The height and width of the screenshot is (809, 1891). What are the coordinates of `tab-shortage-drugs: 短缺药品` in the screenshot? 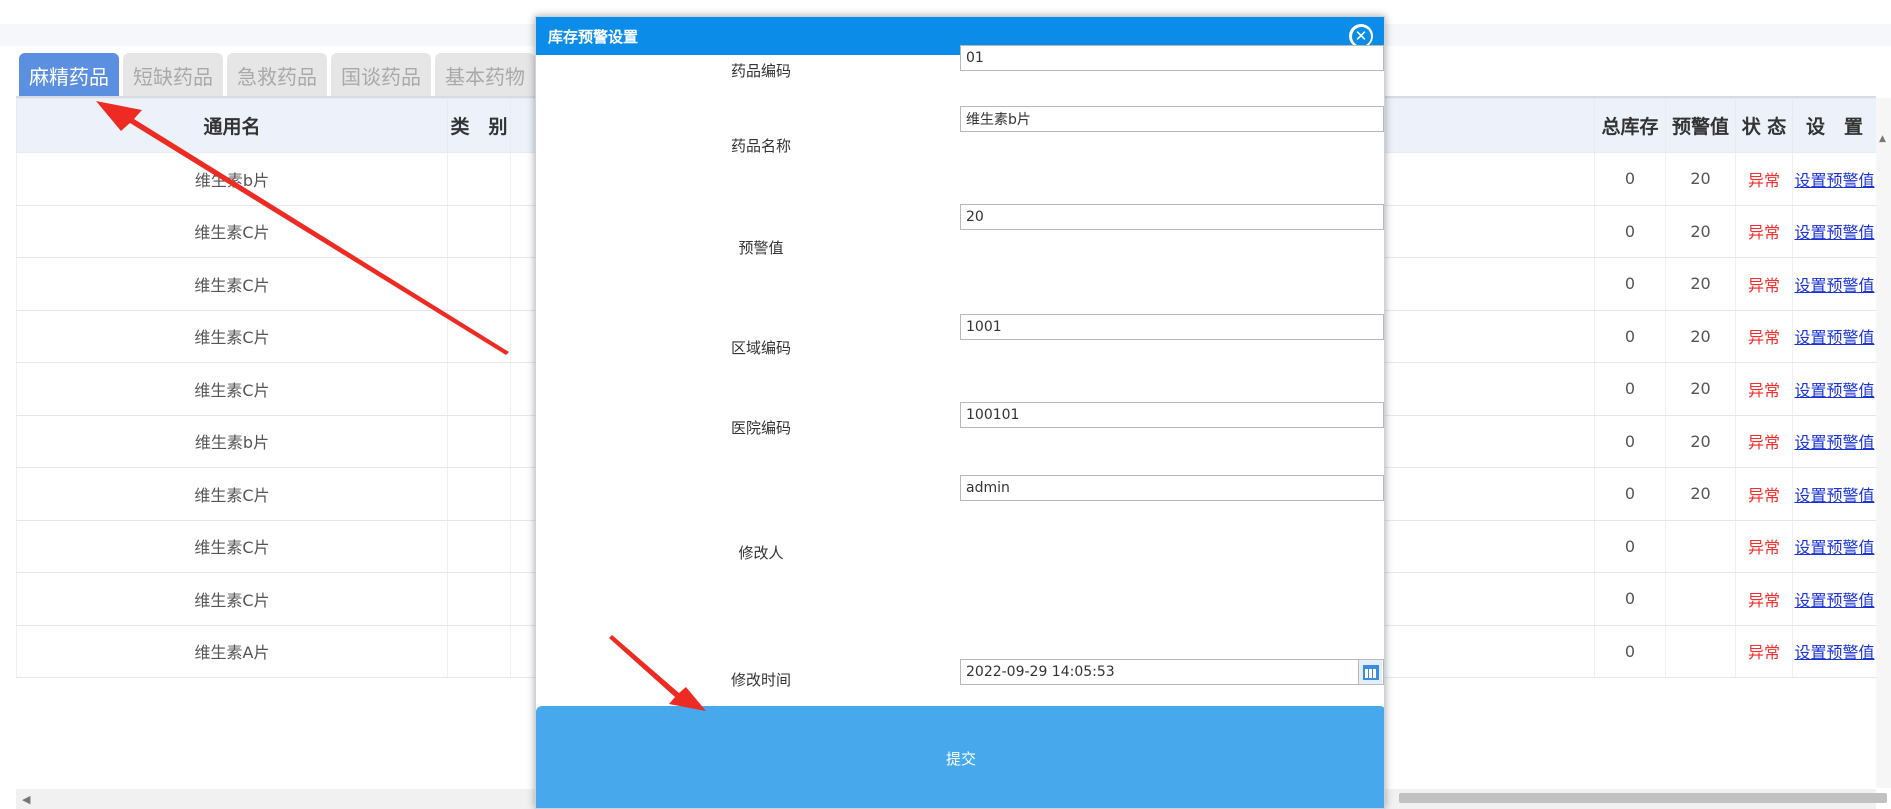 It's located at (173, 75).